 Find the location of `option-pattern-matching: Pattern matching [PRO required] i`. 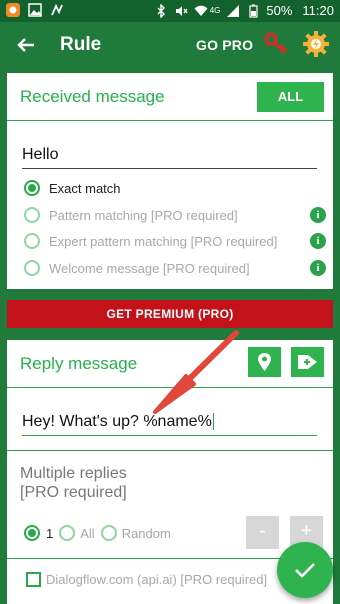

option-pattern-matching: Pattern matching [PRO required] i is located at coordinates (175, 215).